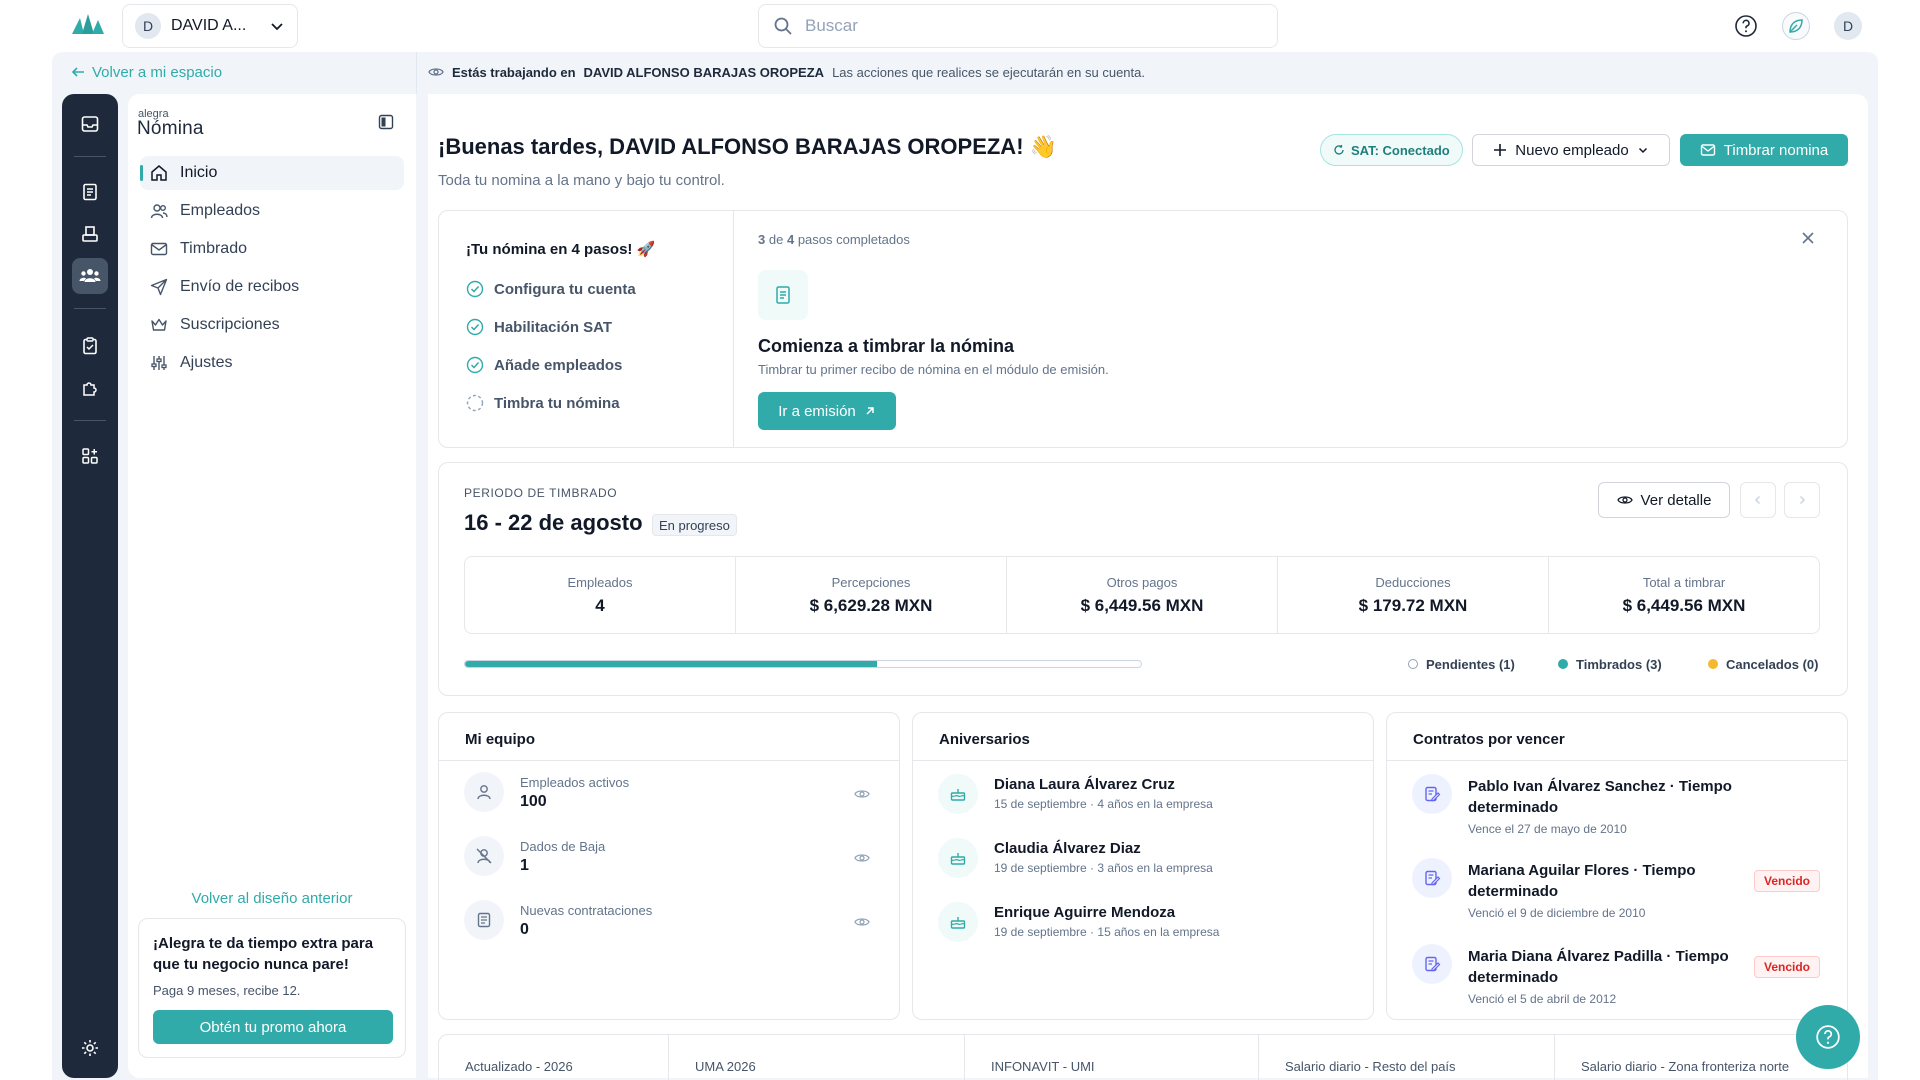 This screenshot has height=1080, width=1920. I want to click on arrow-up-right-icon, so click(870, 411).